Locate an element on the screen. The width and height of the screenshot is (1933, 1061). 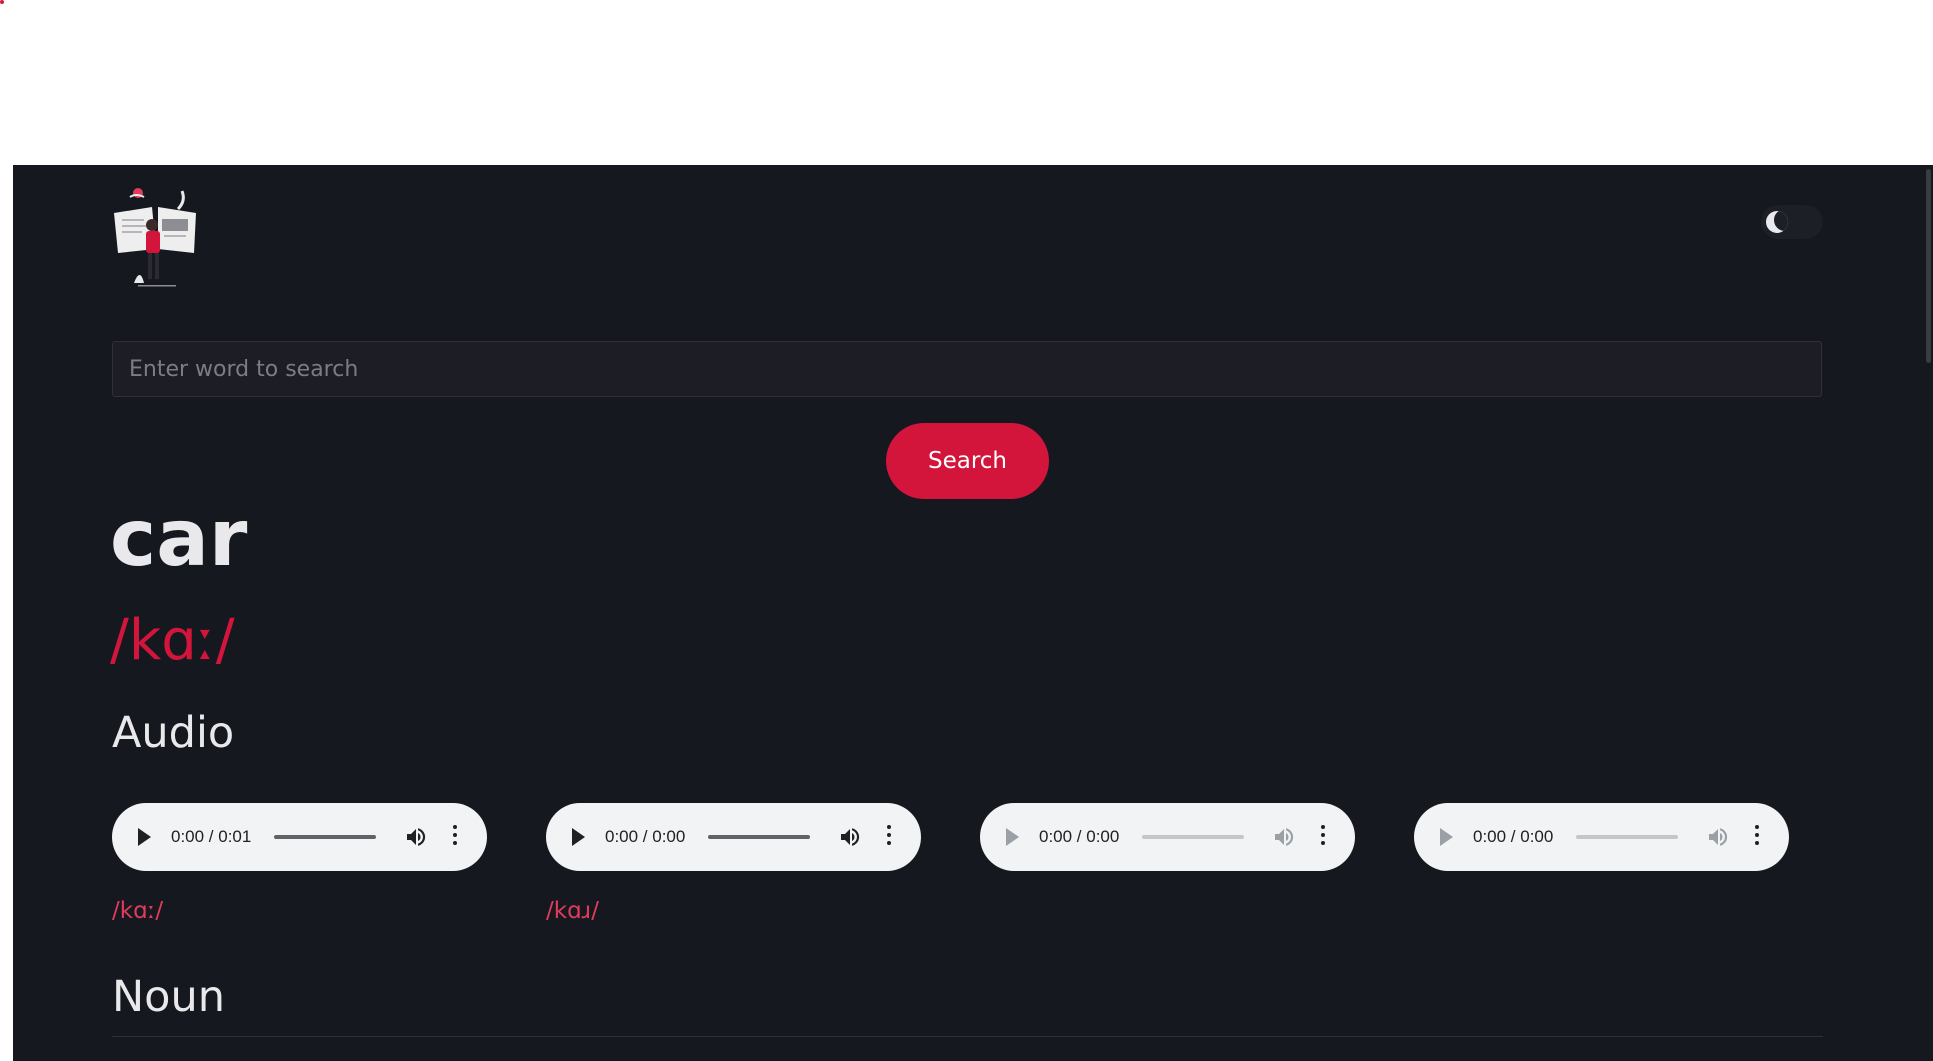
audio-time: 0:00 / 0:01 is located at coordinates (211, 836).